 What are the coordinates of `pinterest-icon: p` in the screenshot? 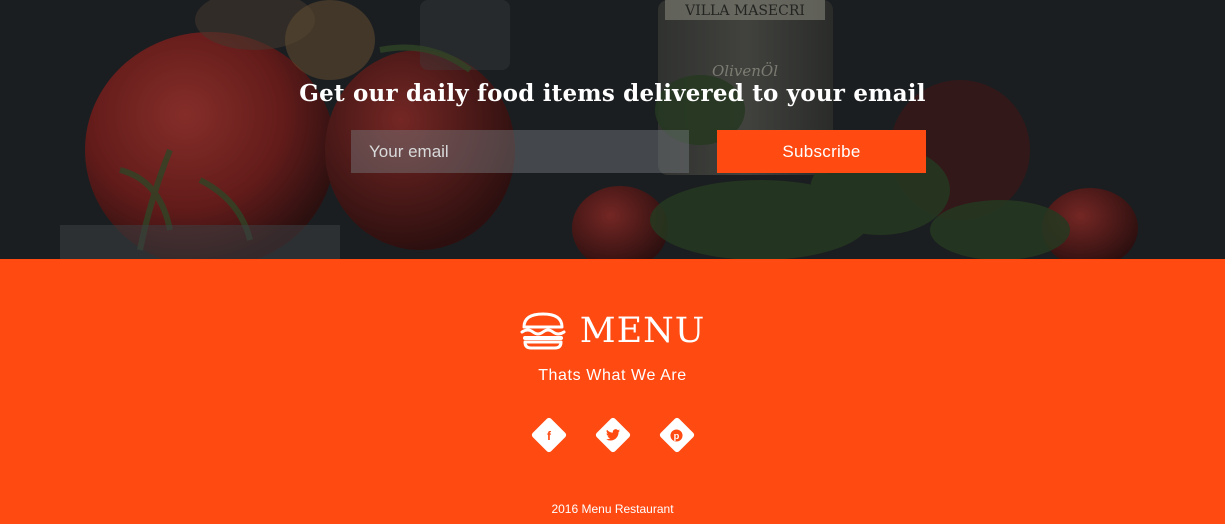 It's located at (677, 435).